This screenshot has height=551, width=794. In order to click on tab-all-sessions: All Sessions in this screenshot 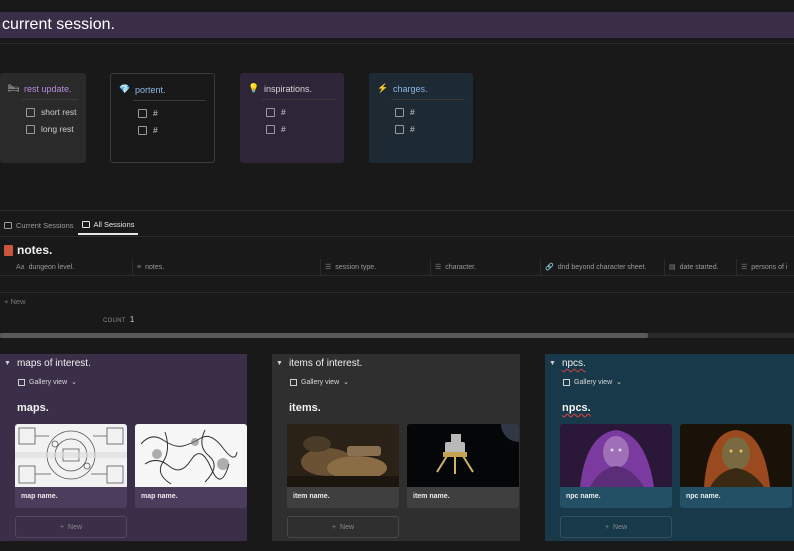, I will do `click(108, 225)`.